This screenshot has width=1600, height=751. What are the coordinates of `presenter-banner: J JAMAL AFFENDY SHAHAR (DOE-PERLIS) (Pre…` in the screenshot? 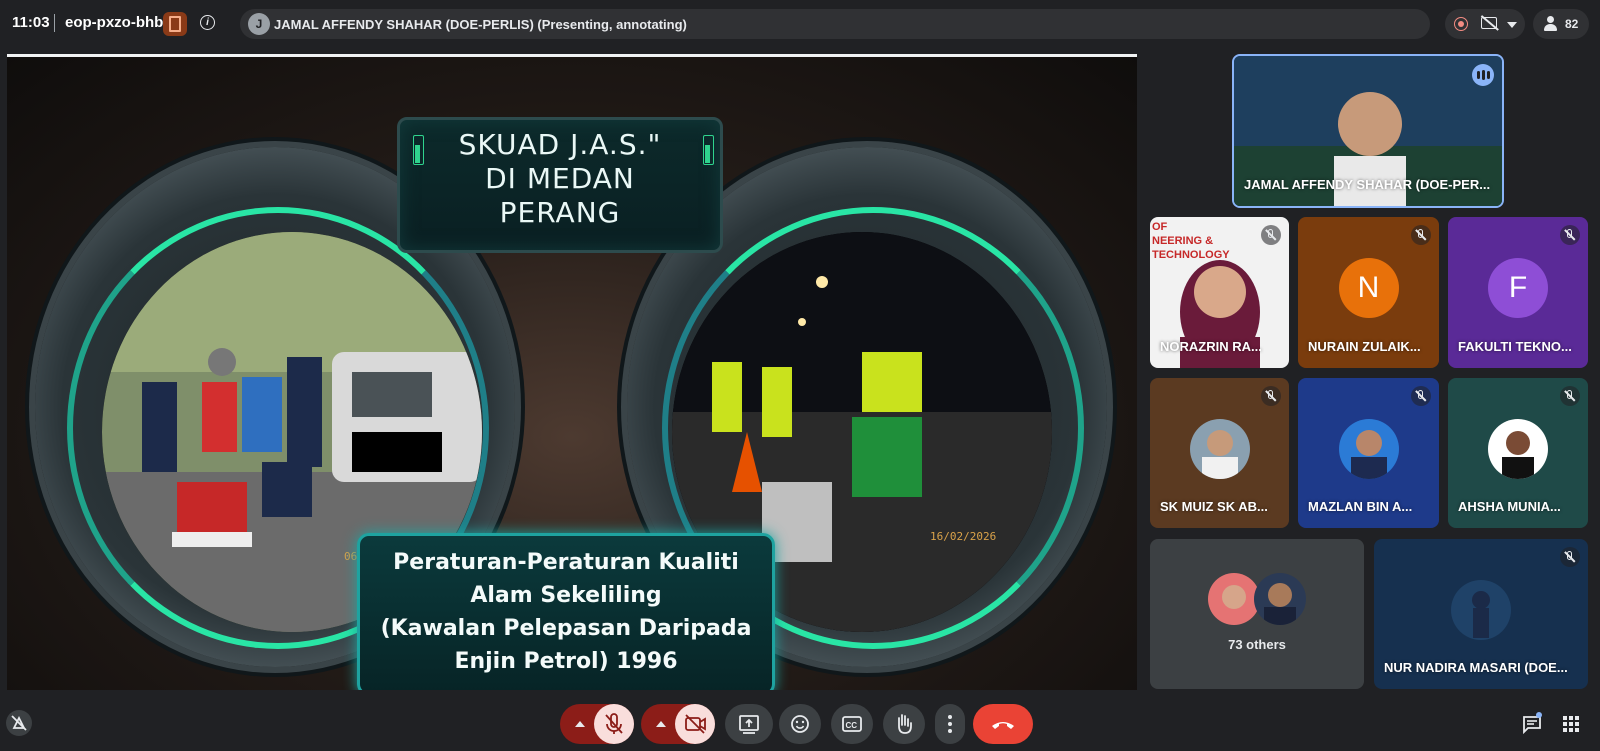 It's located at (835, 24).